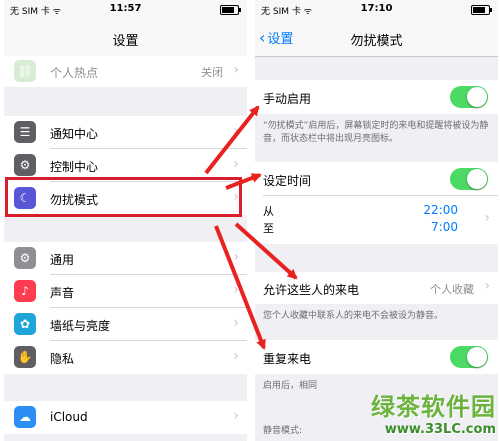  What do you see at coordinates (212, 72) in the screenshot?
I see `row-value: 关闭` at bounding box center [212, 72].